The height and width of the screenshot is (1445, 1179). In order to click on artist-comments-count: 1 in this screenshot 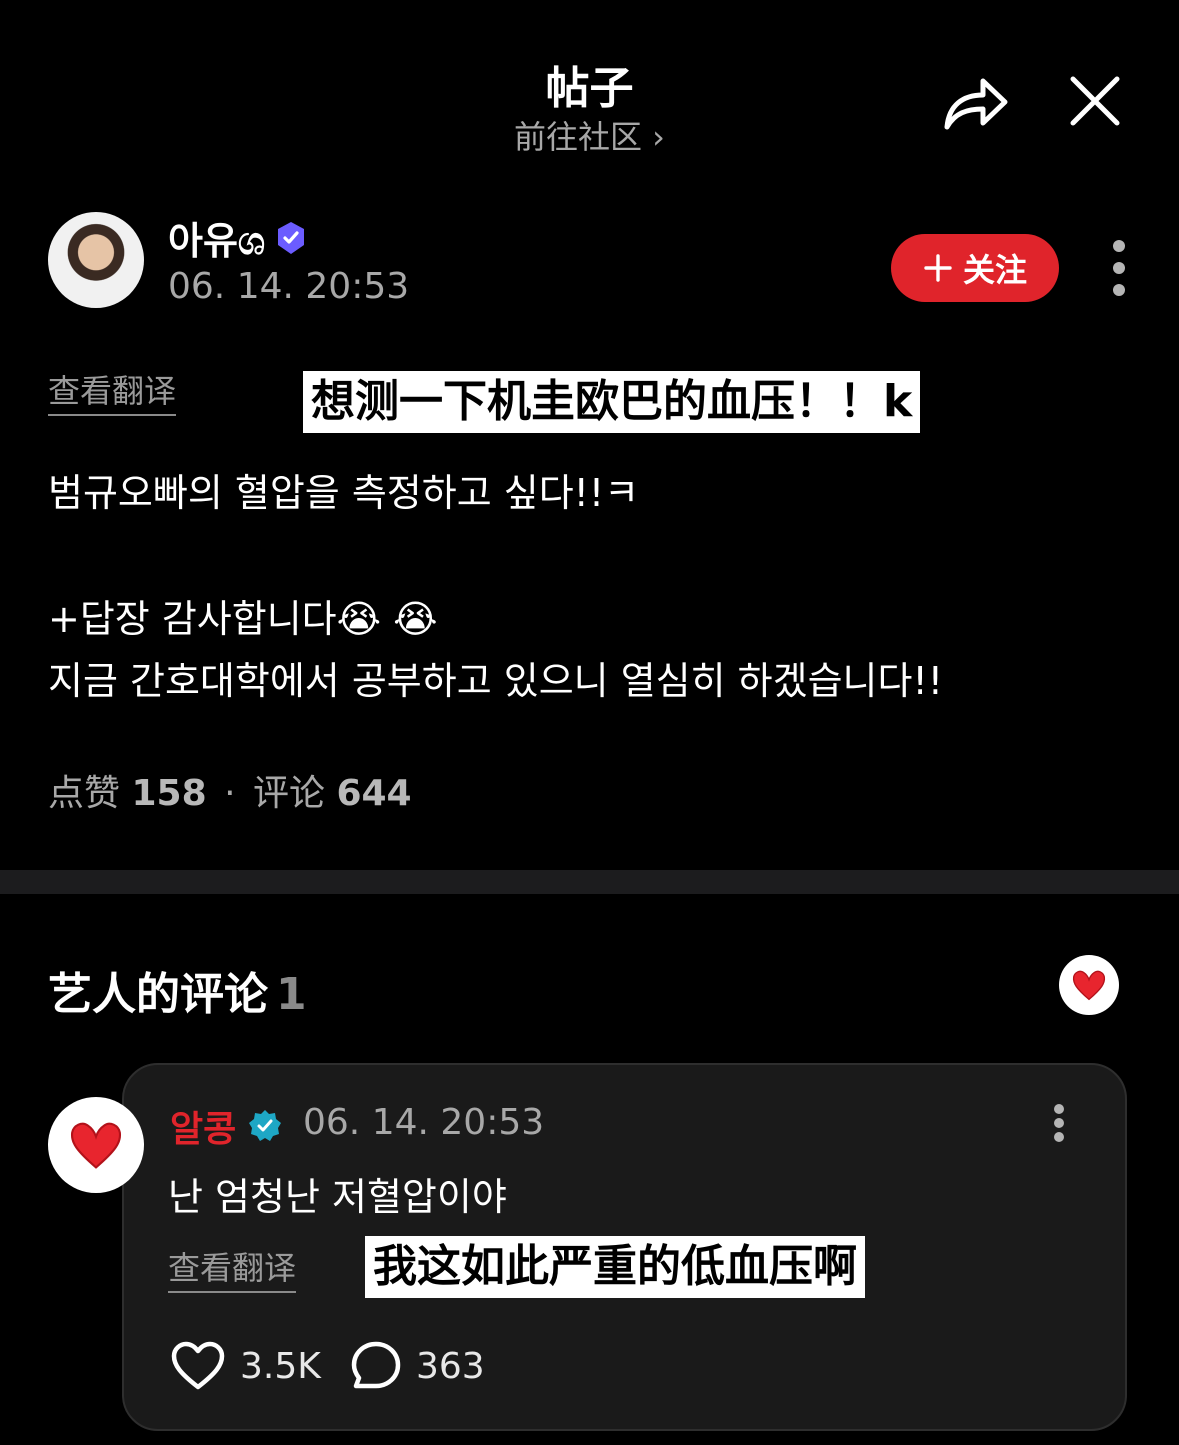, I will do `click(291, 994)`.